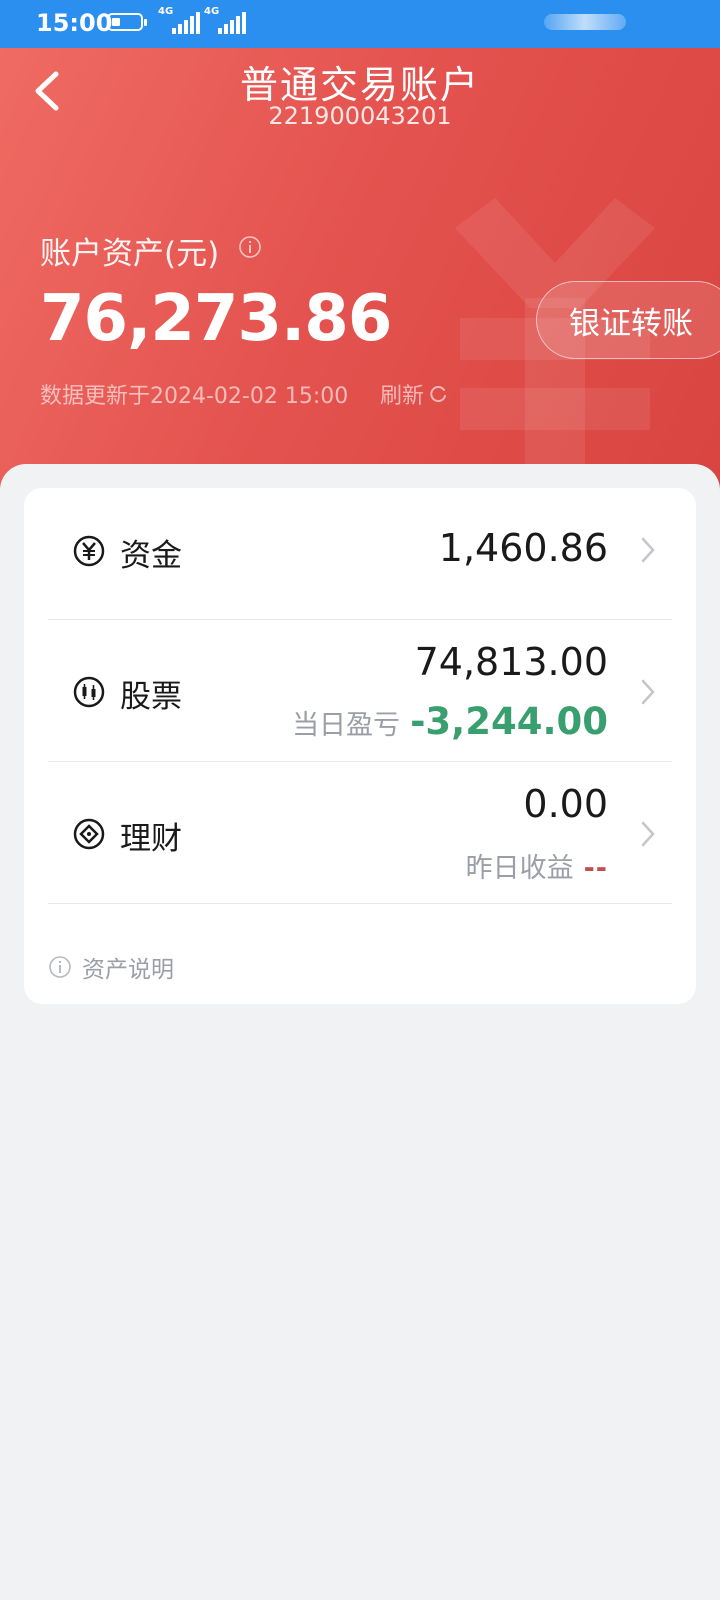 The width and height of the screenshot is (720, 1600). I want to click on wealth-management-row: 理财 0.00 昨日收益 --, so click(372, 834).